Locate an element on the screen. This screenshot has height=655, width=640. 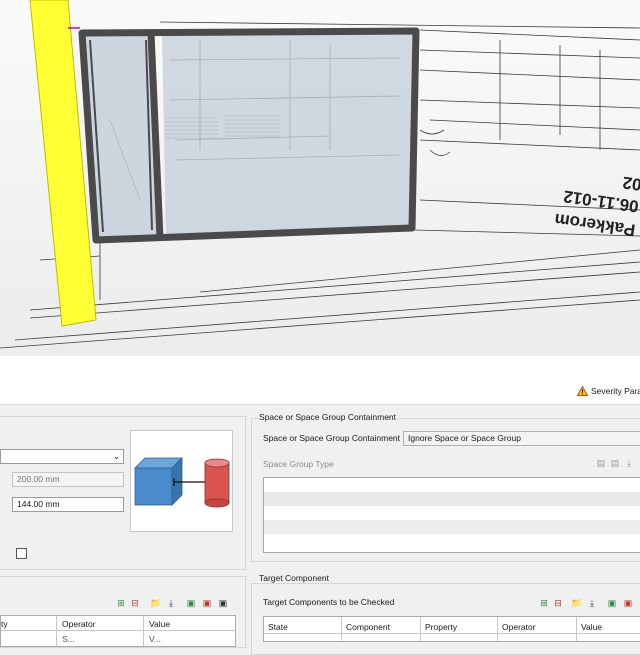
distance-field-2: 144.00 mm is located at coordinates (68, 504).